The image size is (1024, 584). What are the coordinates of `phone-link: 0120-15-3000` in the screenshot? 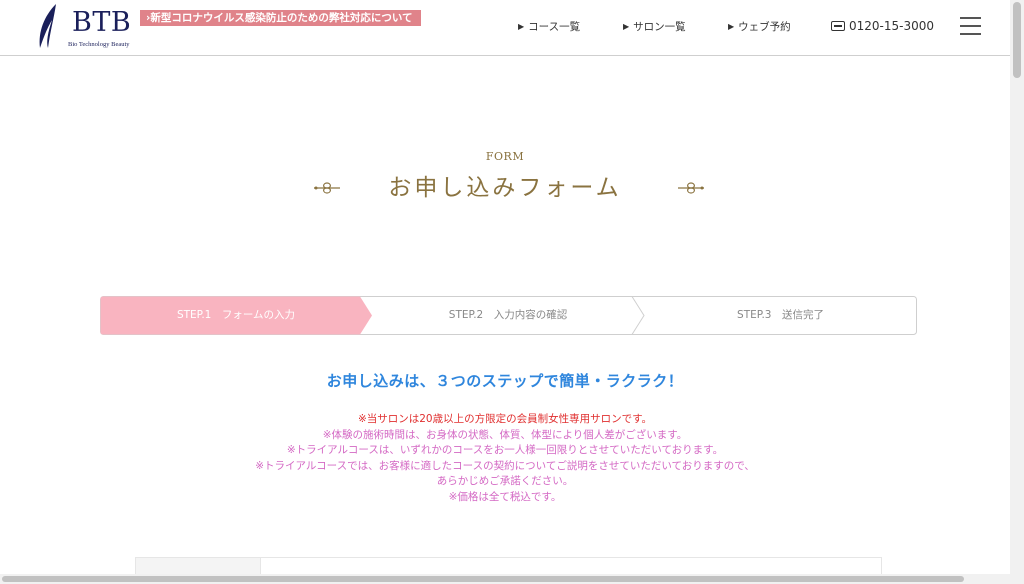 It's located at (882, 26).